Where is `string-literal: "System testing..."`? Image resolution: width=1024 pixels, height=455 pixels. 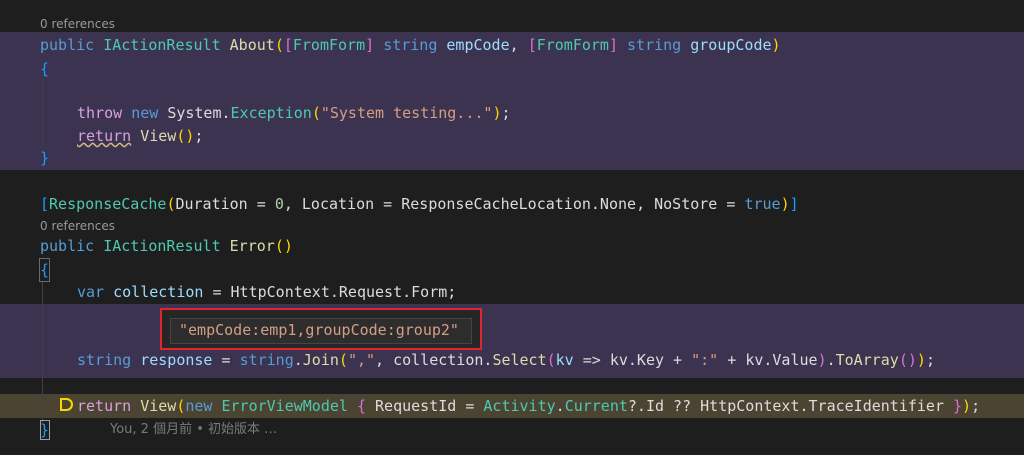
string-literal: "System testing..." is located at coordinates (406, 113).